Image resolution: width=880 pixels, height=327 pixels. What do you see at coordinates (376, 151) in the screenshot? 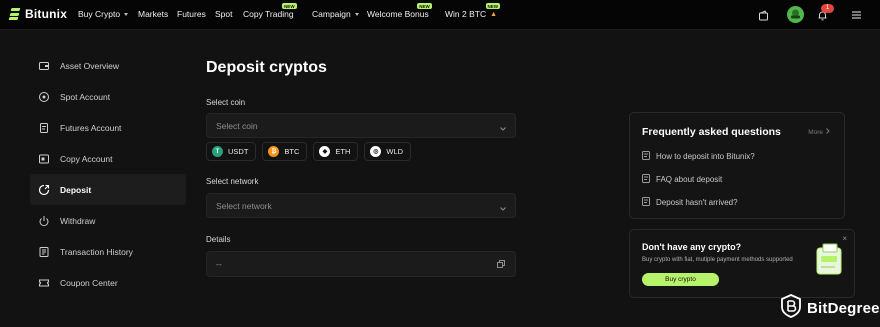
I see `wld-icon: ◎` at bounding box center [376, 151].